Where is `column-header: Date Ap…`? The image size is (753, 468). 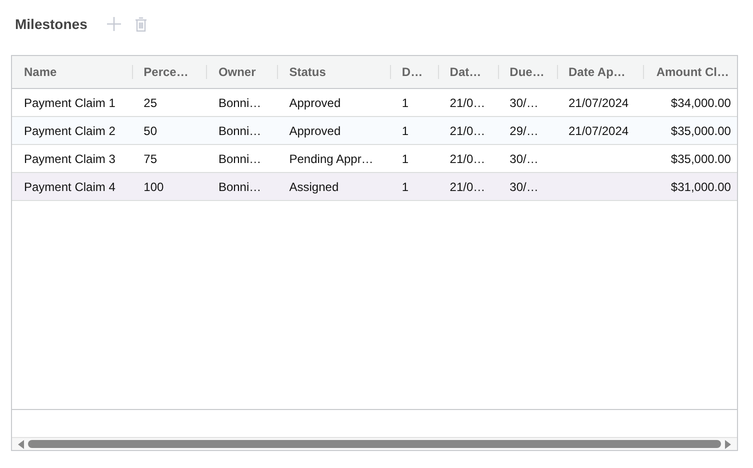 column-header: Date Ap… is located at coordinates (600, 72).